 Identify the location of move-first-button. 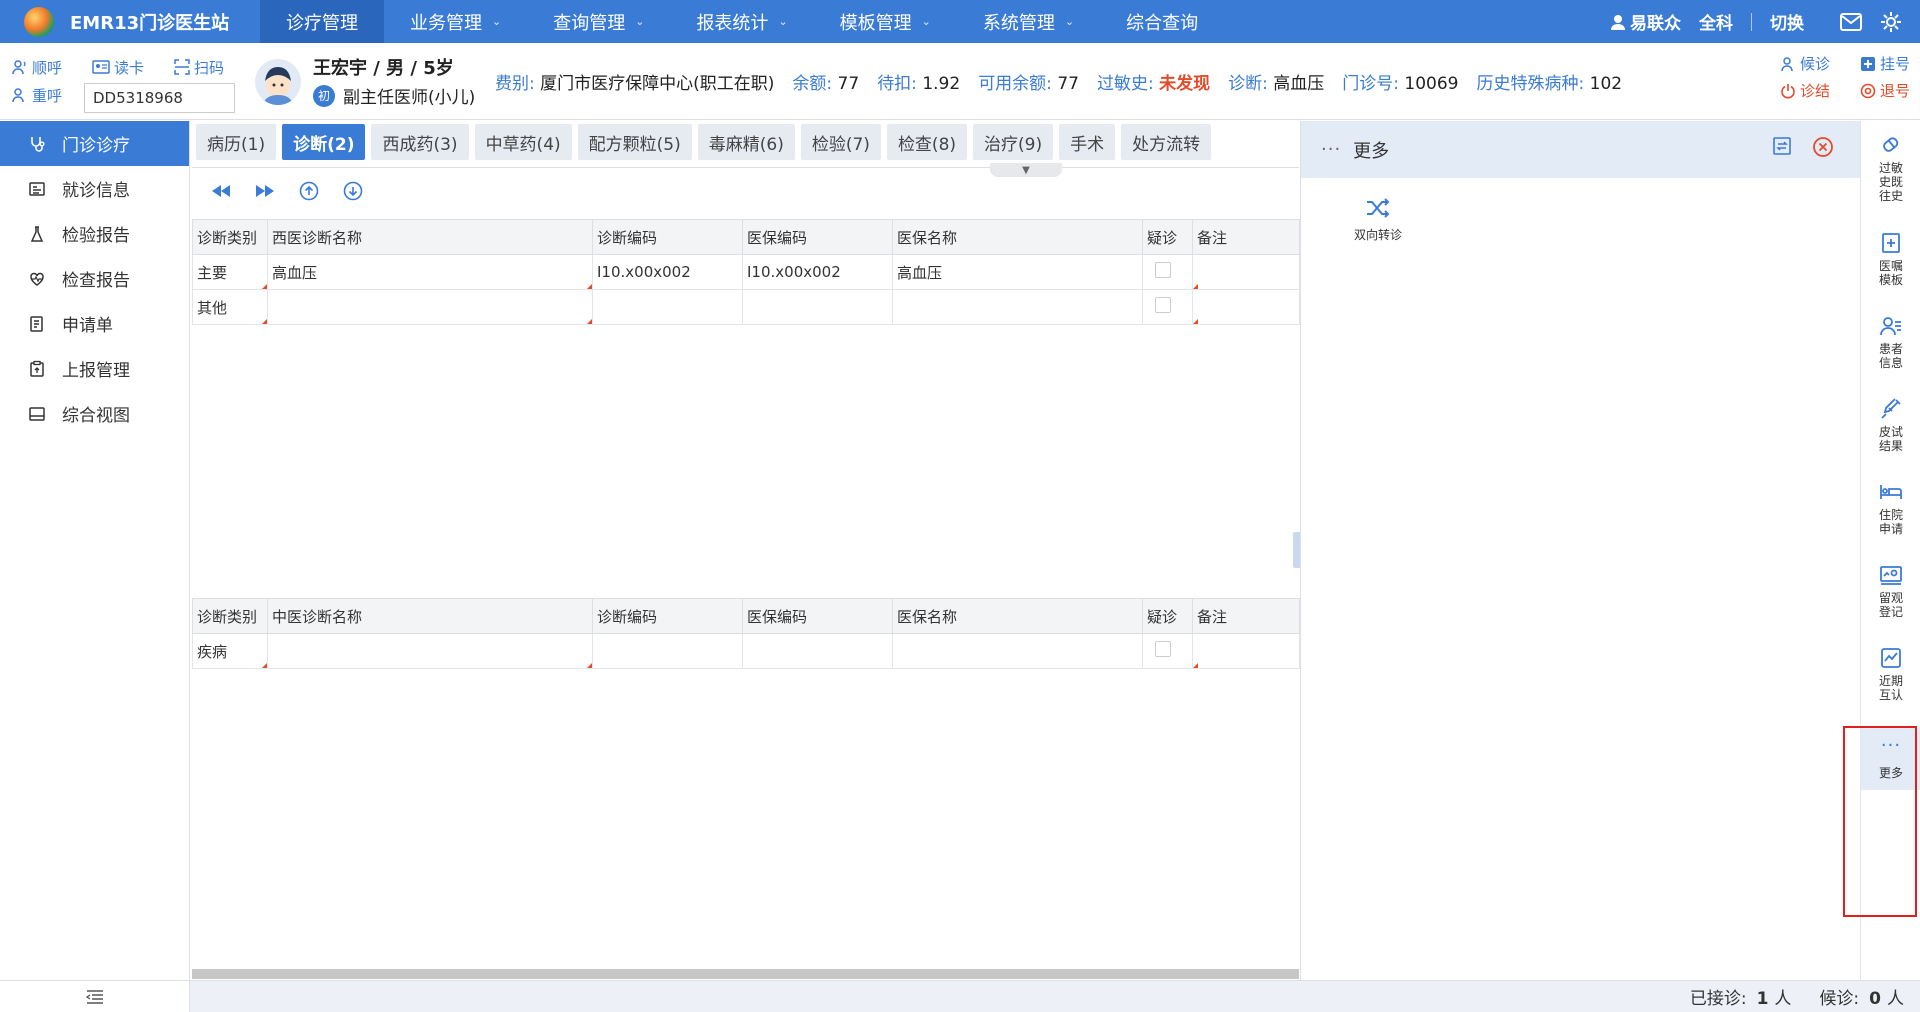
(221, 191).